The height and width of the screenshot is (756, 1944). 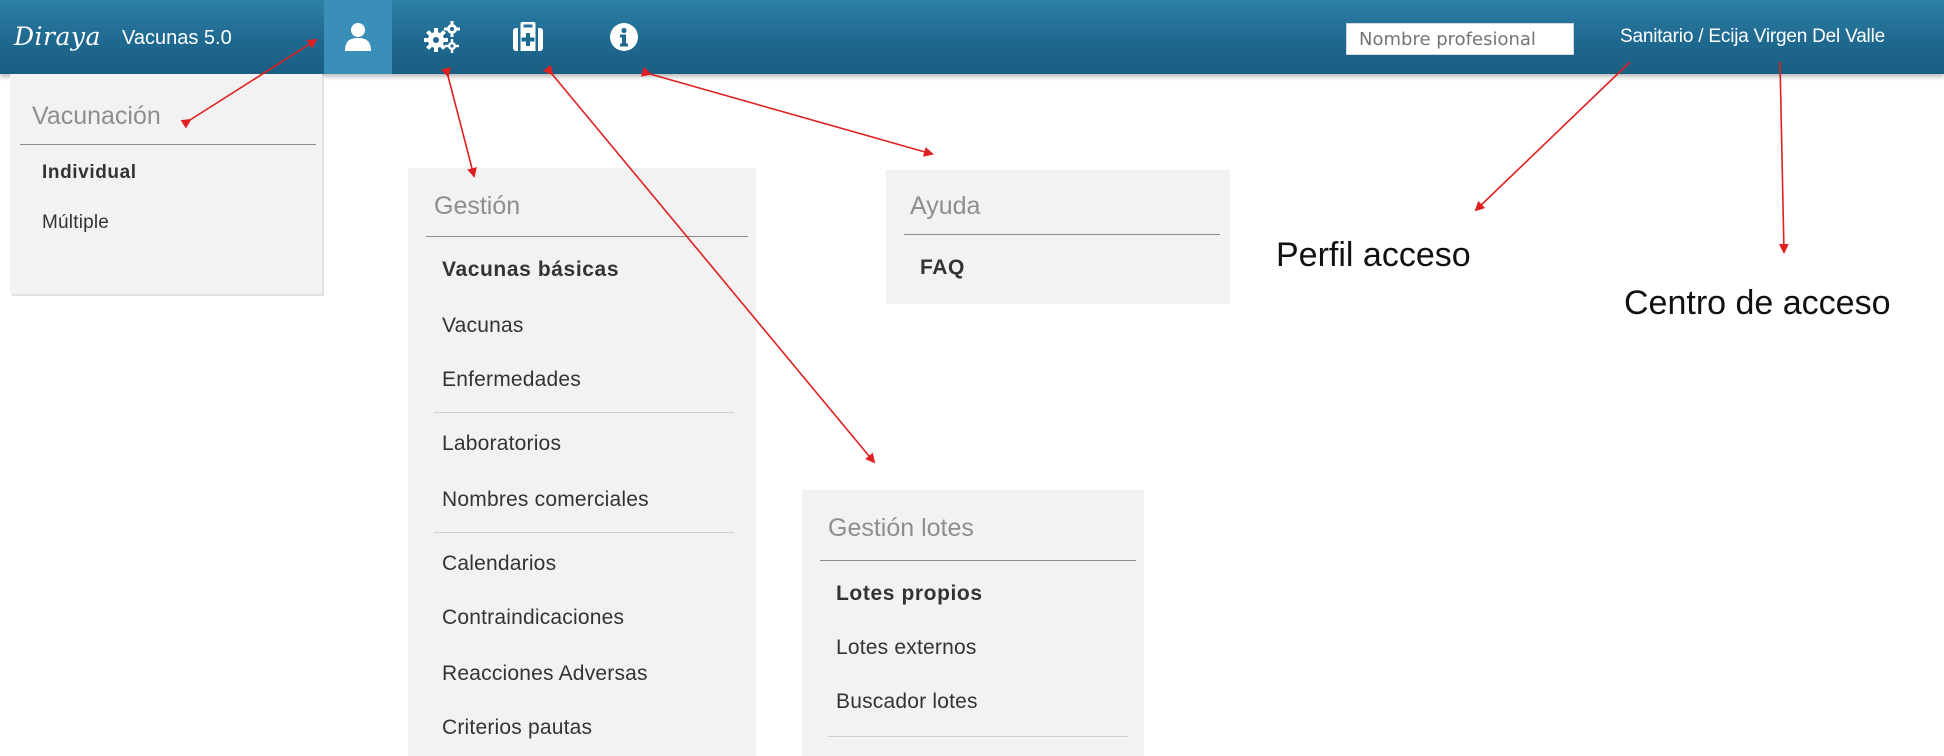 What do you see at coordinates (1058, 237) in the screenshot?
I see `ayuda-menu: Ayuda FAQ` at bounding box center [1058, 237].